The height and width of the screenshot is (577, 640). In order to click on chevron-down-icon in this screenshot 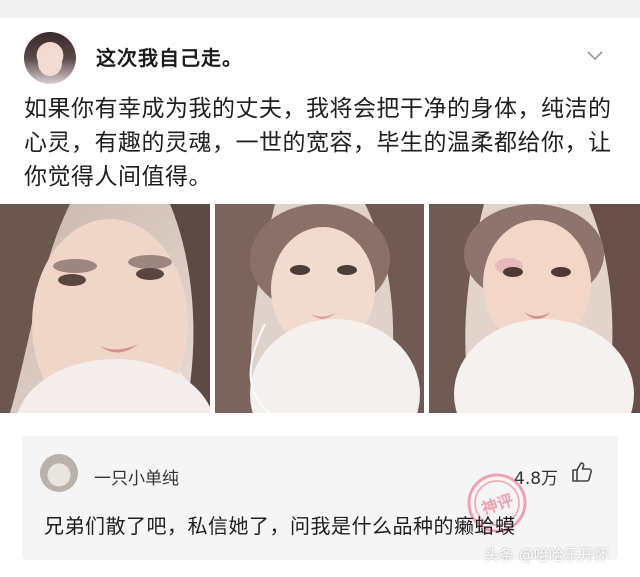, I will do `click(595, 55)`.